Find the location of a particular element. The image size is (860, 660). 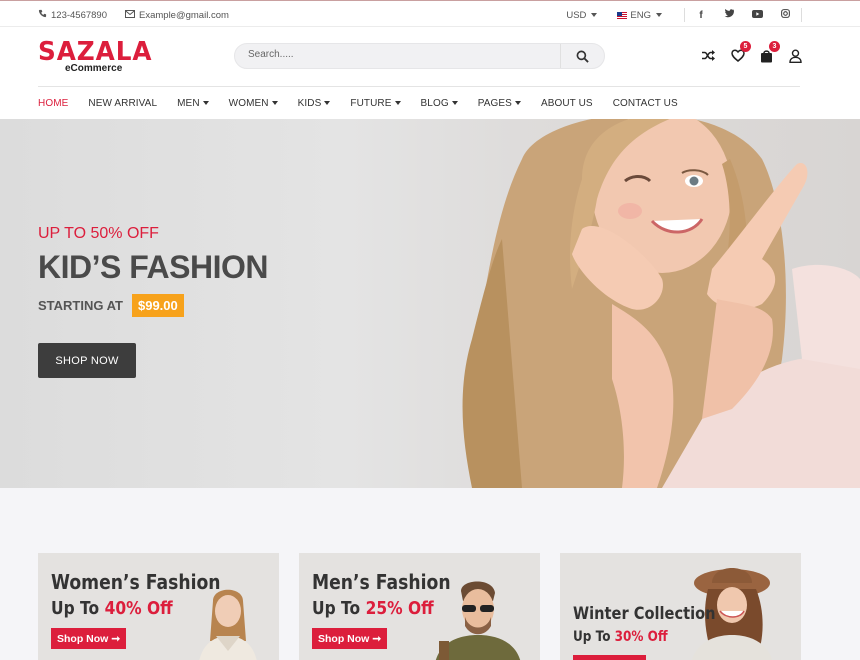

discount-value: 25% Off is located at coordinates (399, 608).